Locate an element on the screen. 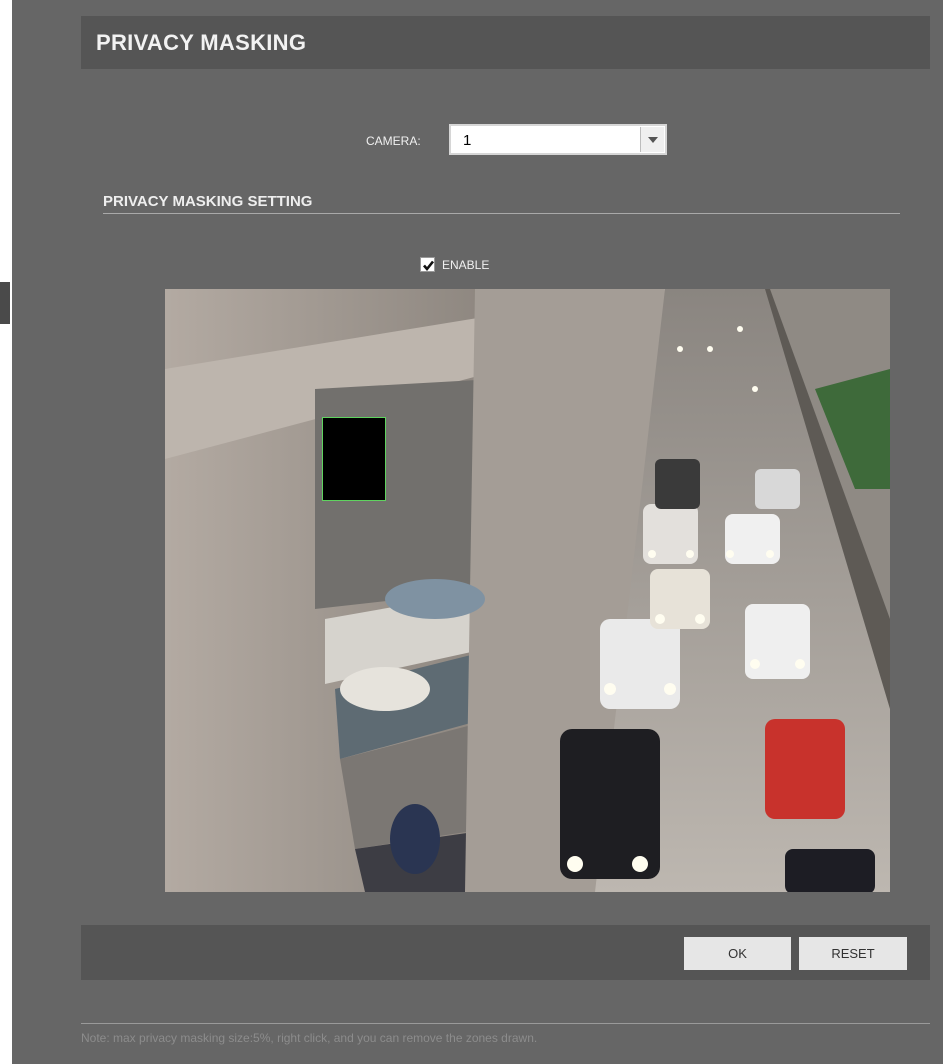 The image size is (943, 1064). camera-select-value: 1 is located at coordinates (467, 140).